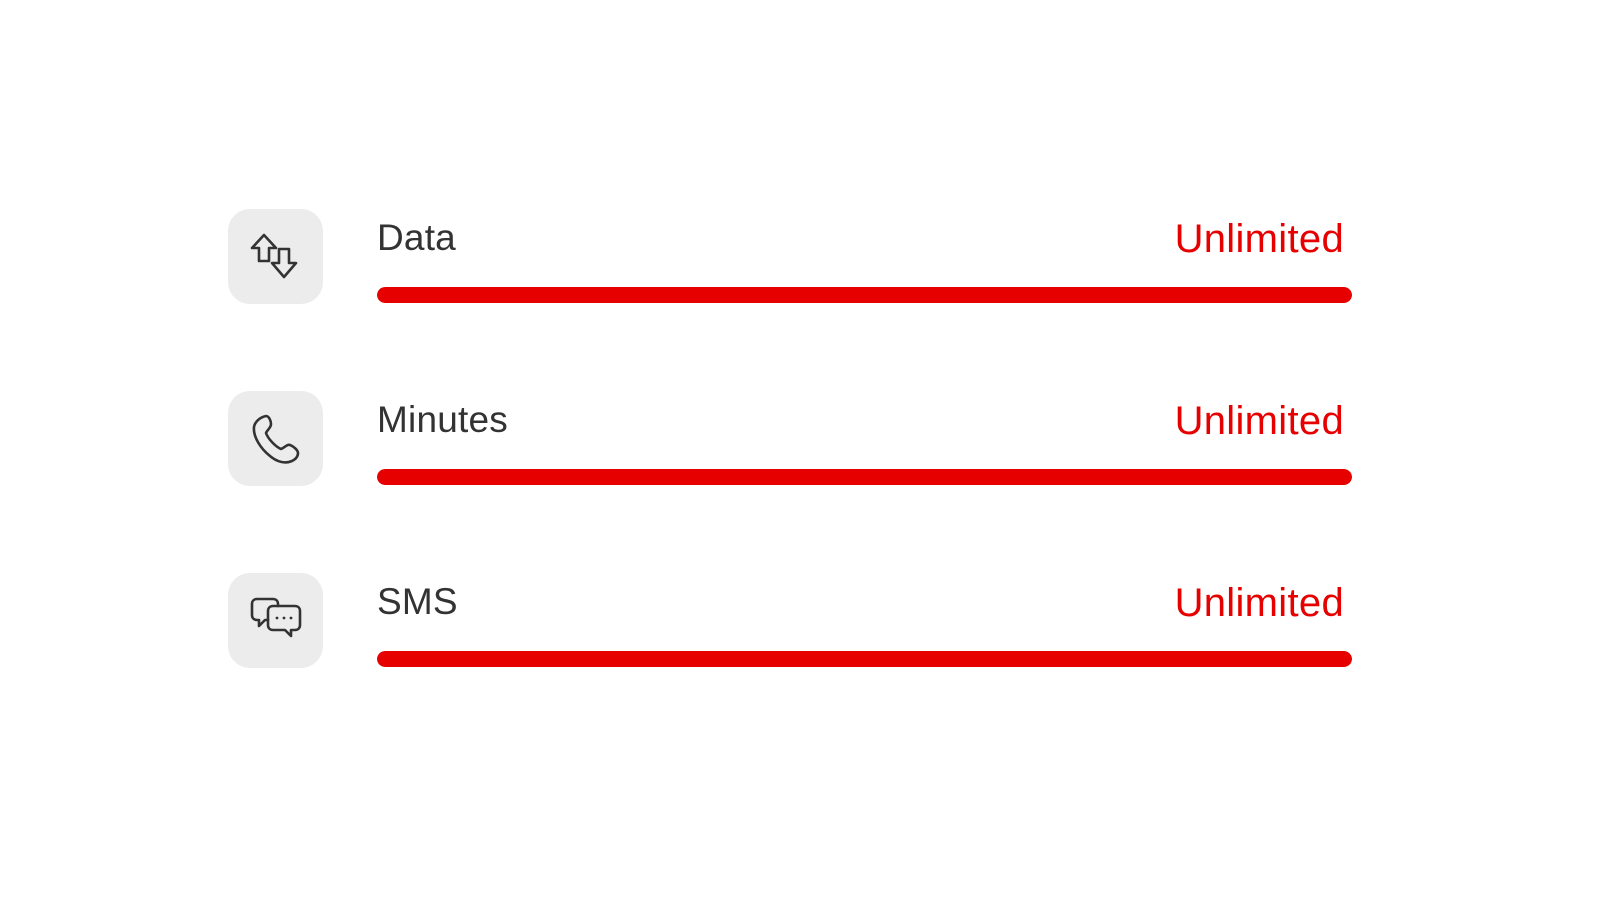  What do you see at coordinates (790, 256) in the screenshot?
I see `usage-row-data: Data Unlimited` at bounding box center [790, 256].